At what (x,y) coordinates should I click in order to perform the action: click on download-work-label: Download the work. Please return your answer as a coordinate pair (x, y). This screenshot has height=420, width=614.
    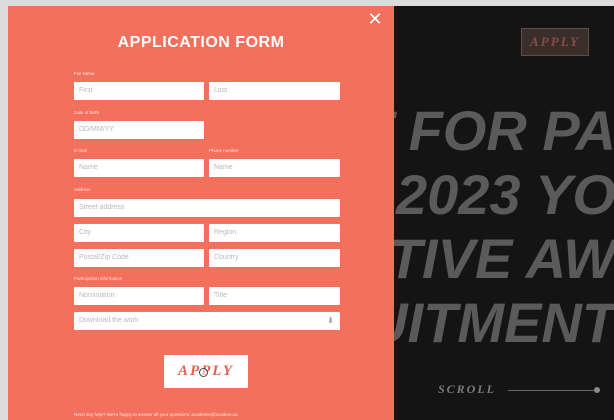
    Looking at the image, I should click on (109, 320).